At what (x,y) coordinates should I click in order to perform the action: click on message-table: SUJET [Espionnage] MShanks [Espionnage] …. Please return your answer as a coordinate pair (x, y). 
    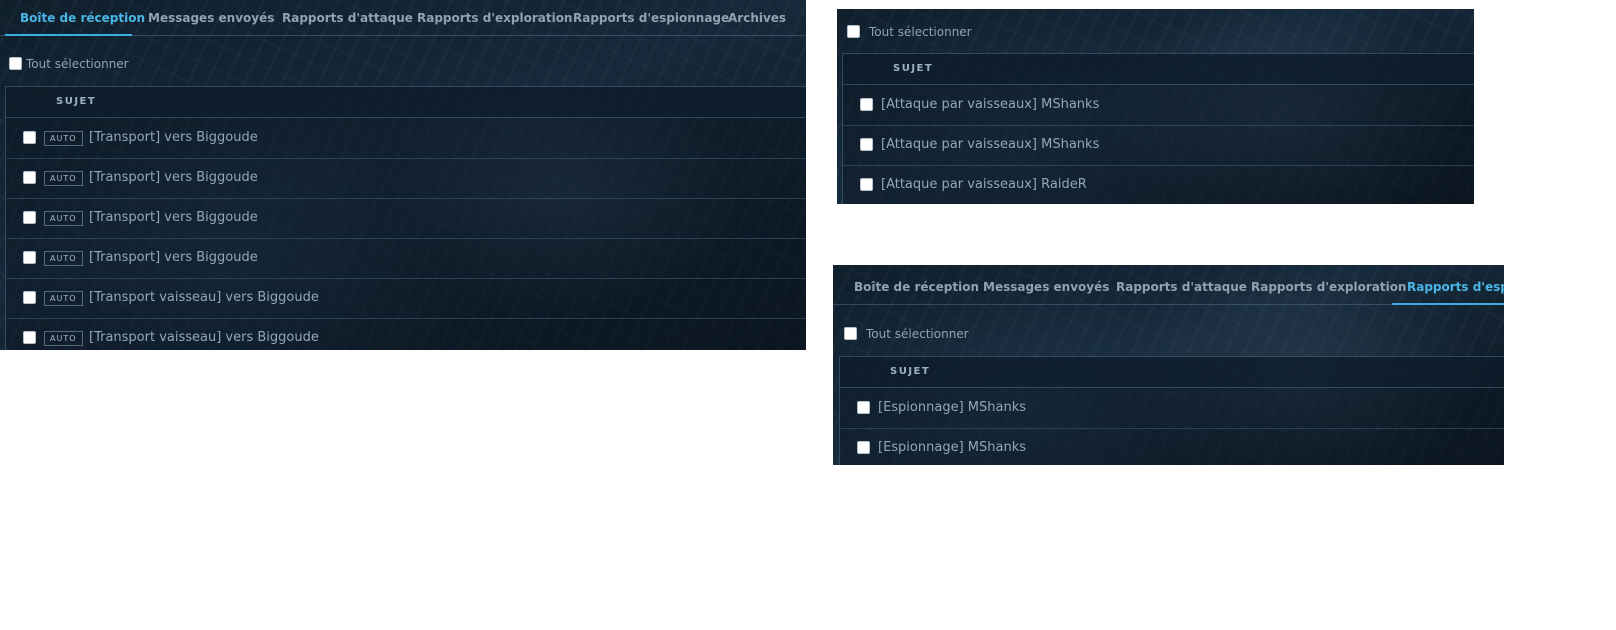
    Looking at the image, I should click on (1171, 410).